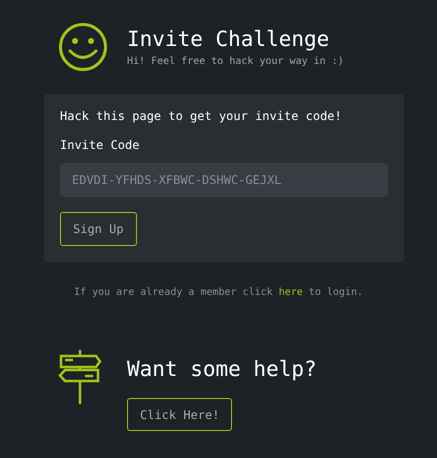 The width and height of the screenshot is (437, 458). Describe the element at coordinates (83, 47) in the screenshot. I see `smiley-icon` at that location.